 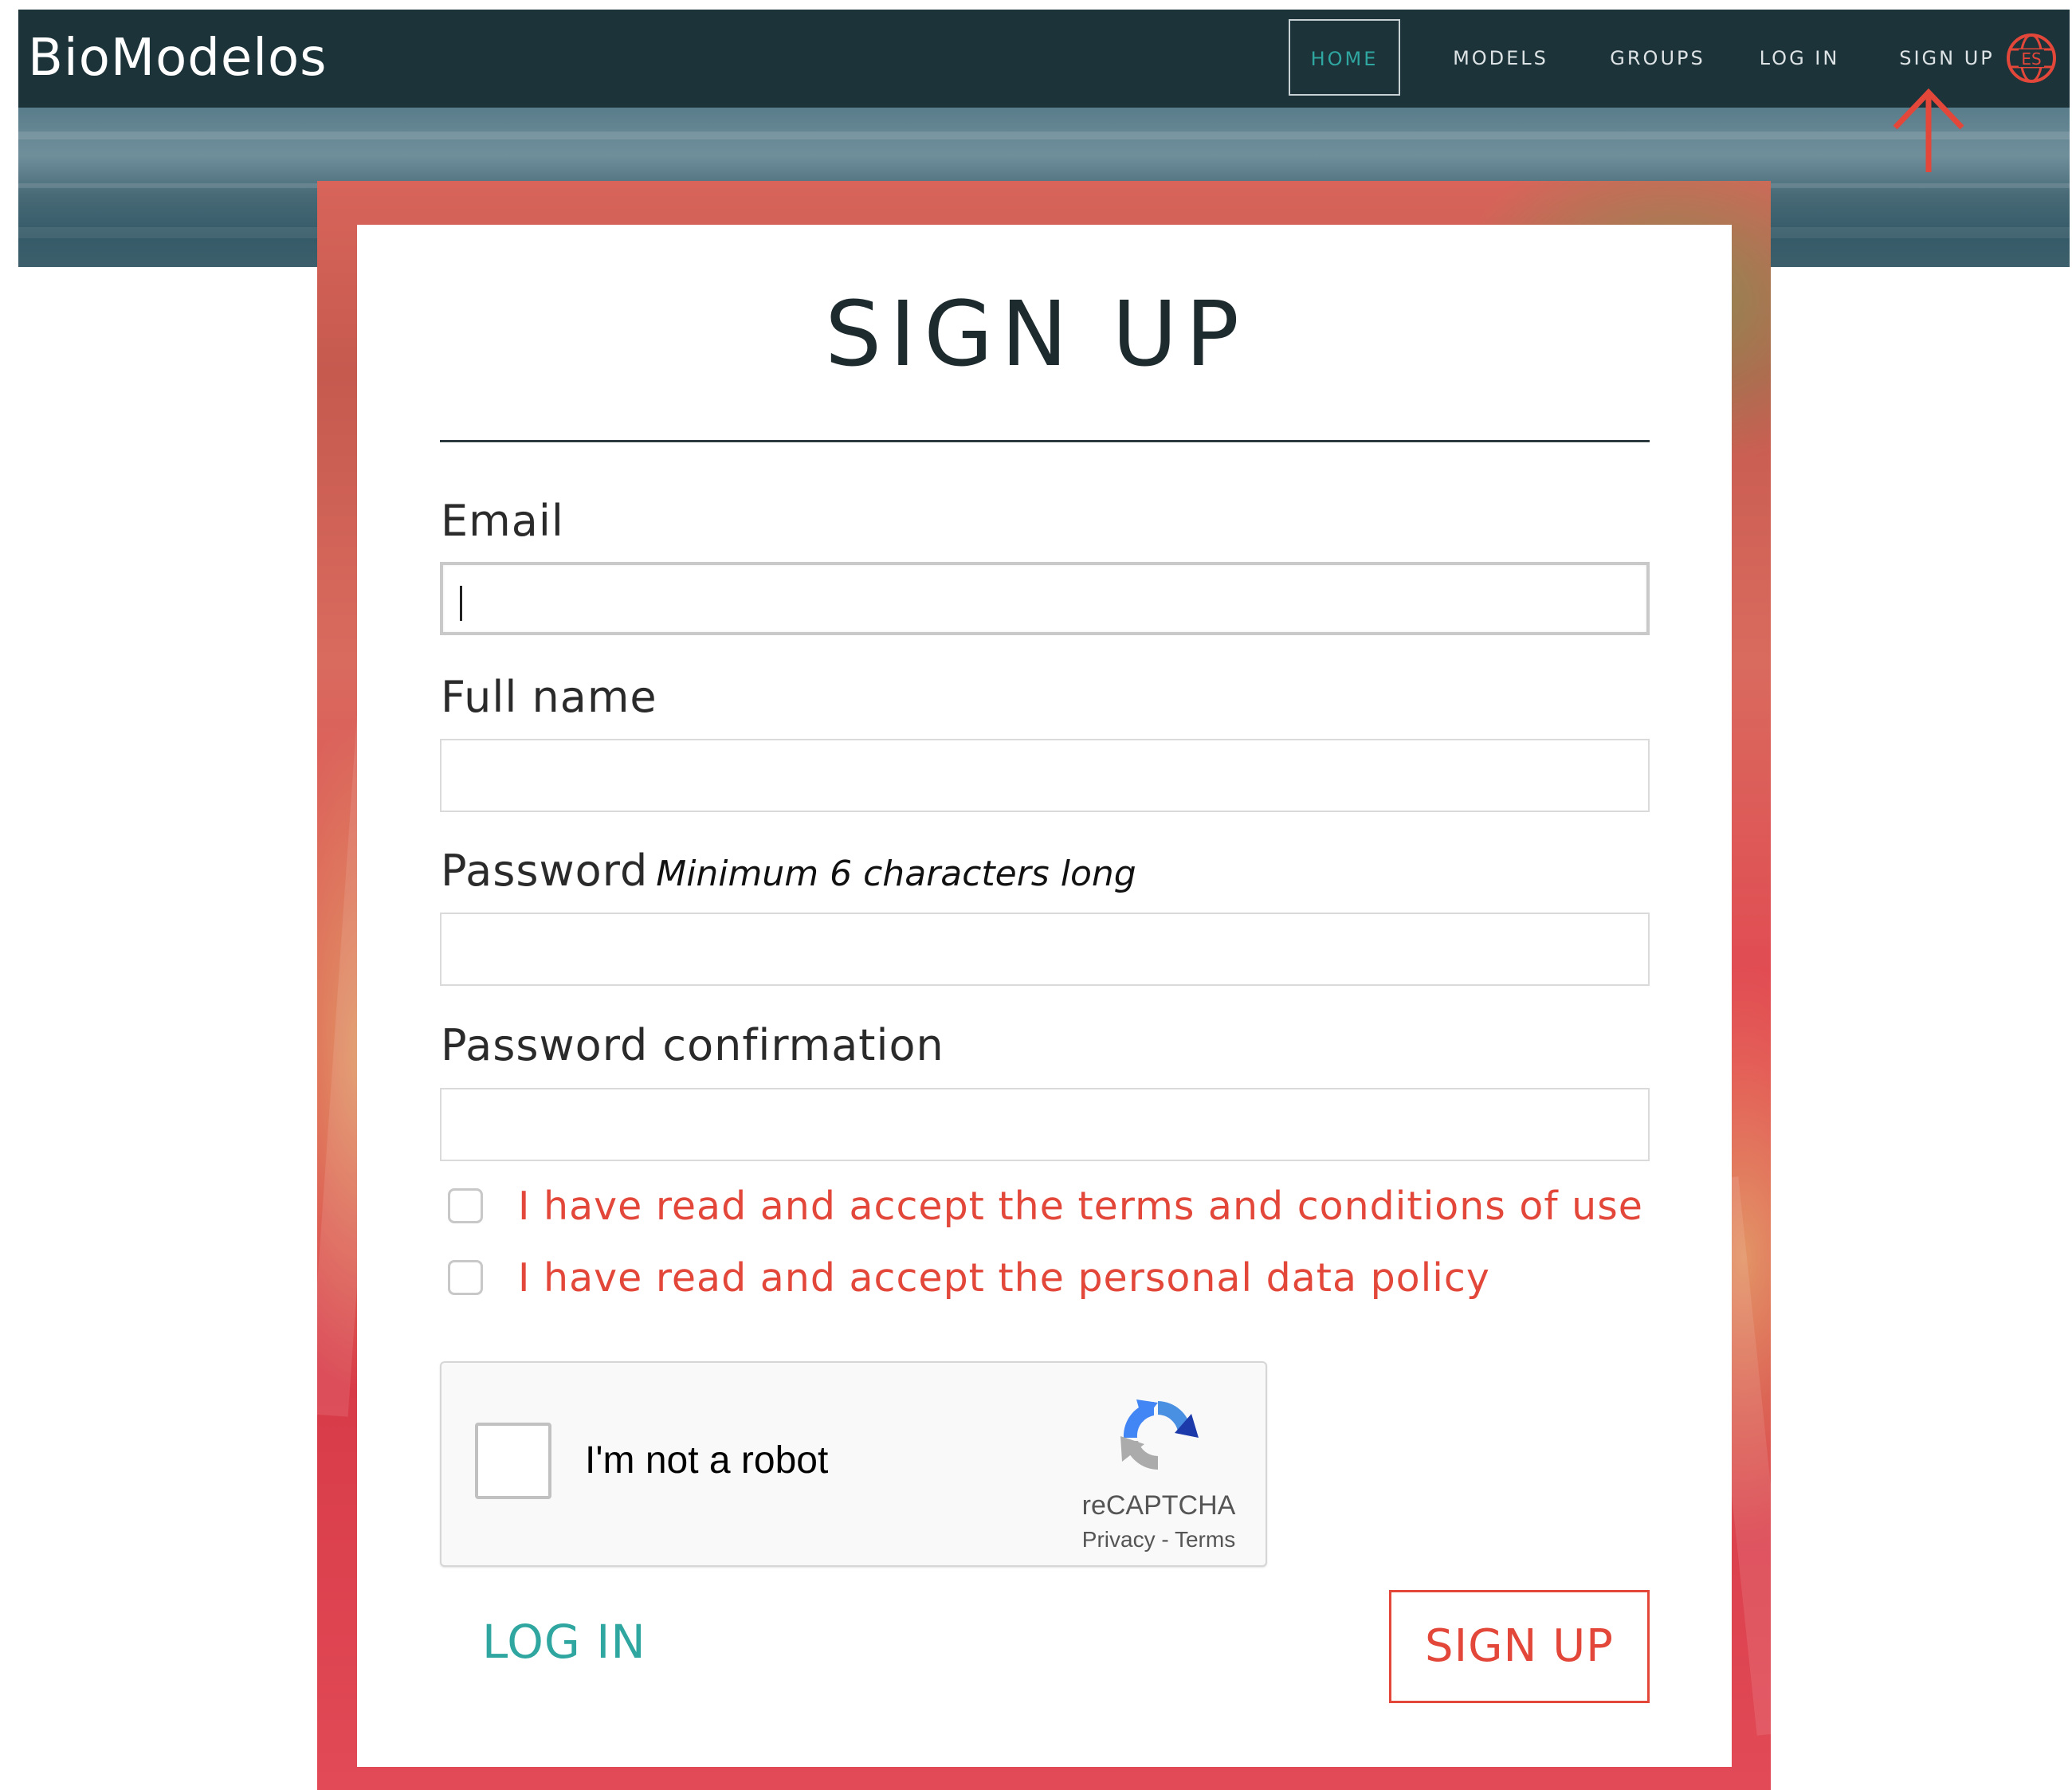 What do you see at coordinates (1036, 335) in the screenshot?
I see `page-title: SIGN UP` at bounding box center [1036, 335].